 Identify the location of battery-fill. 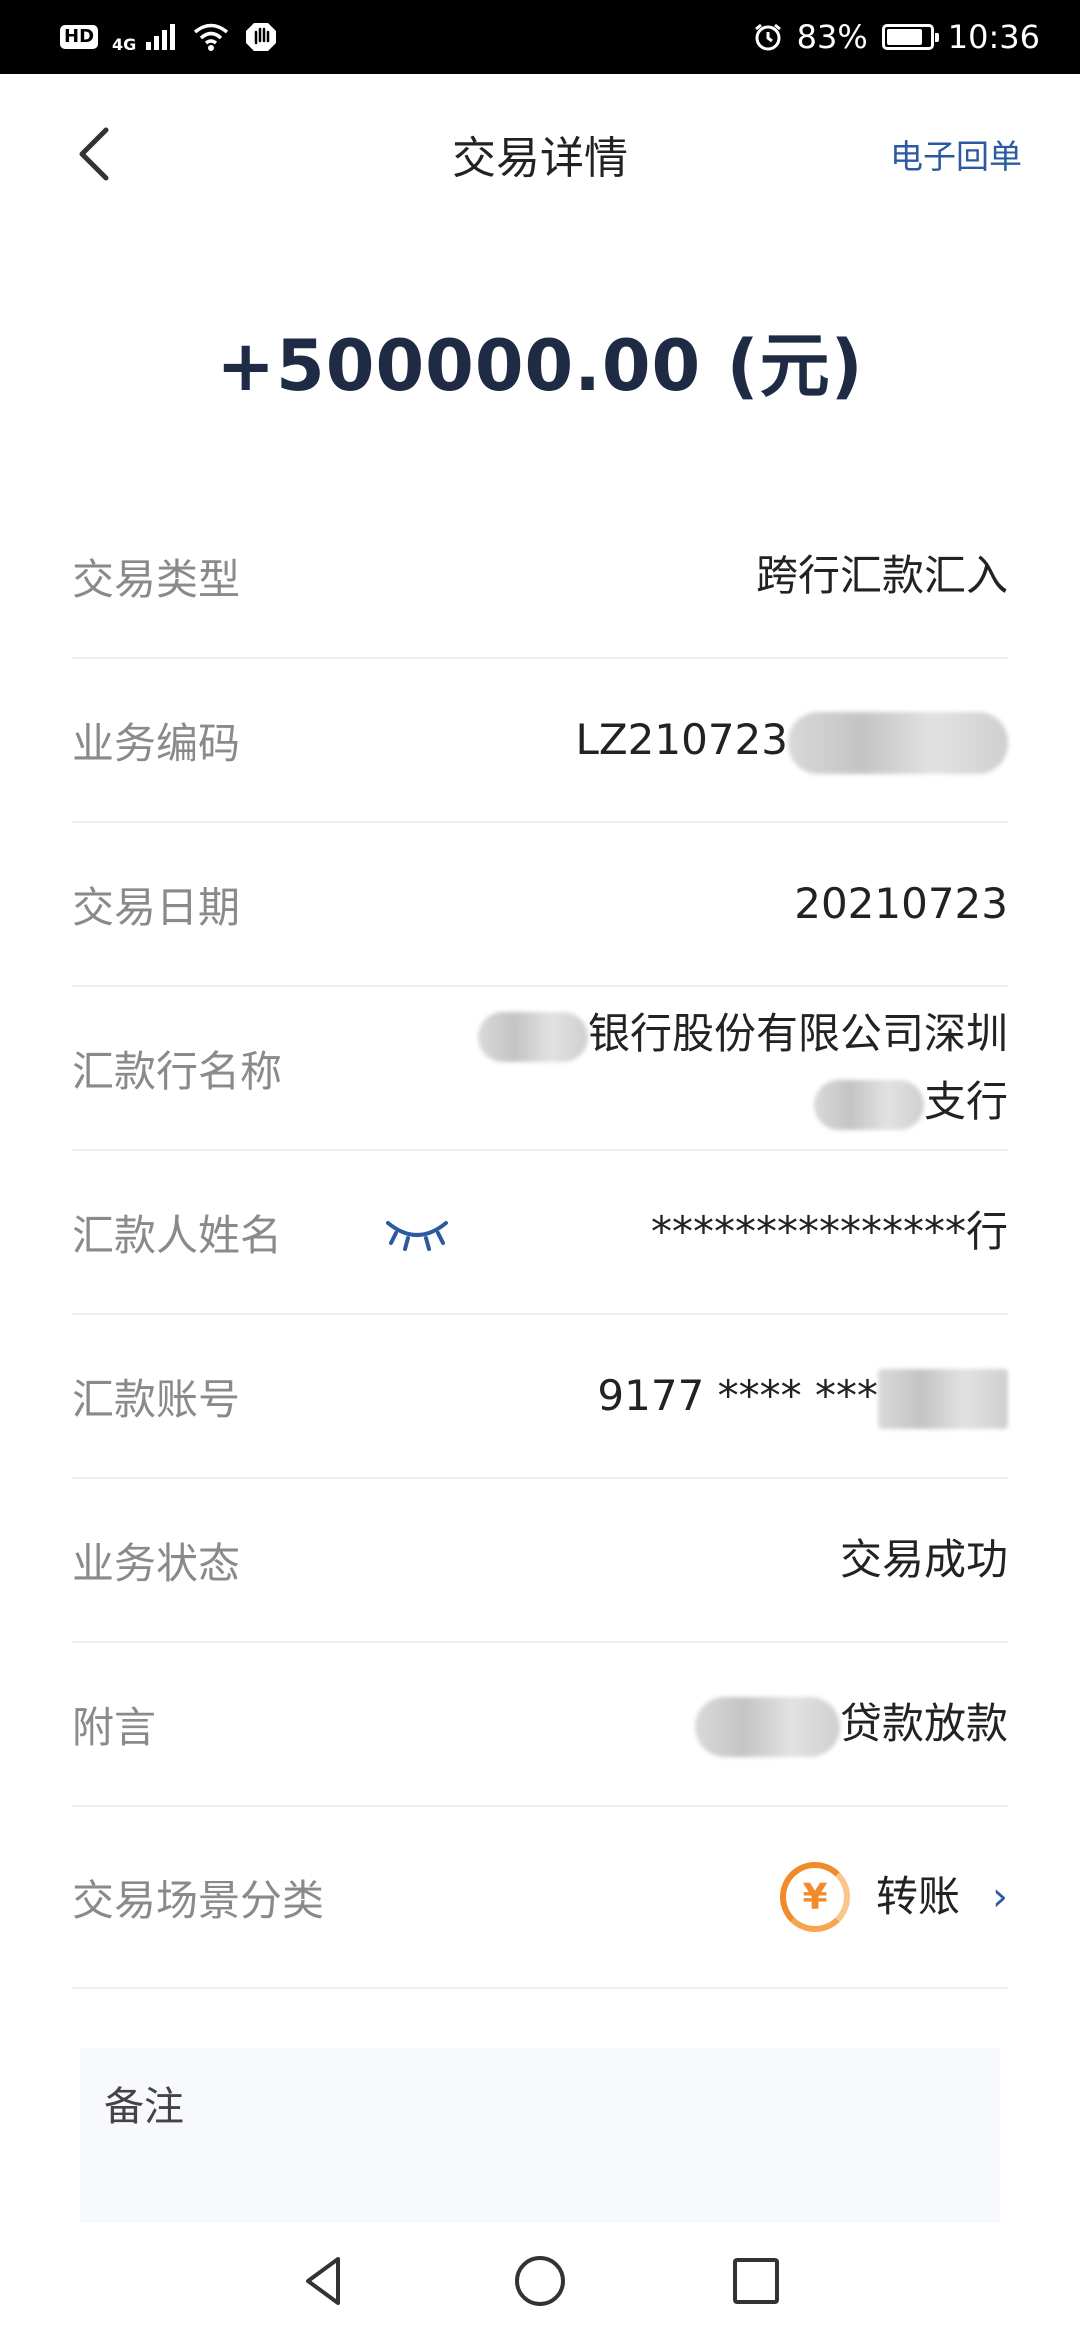
(904, 37).